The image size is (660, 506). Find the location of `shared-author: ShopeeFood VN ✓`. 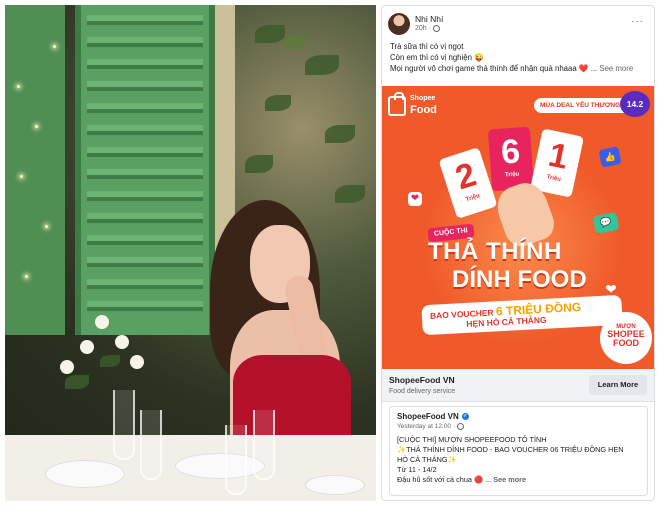

shared-author: ShopeeFood VN ✓ is located at coordinates (433, 416).